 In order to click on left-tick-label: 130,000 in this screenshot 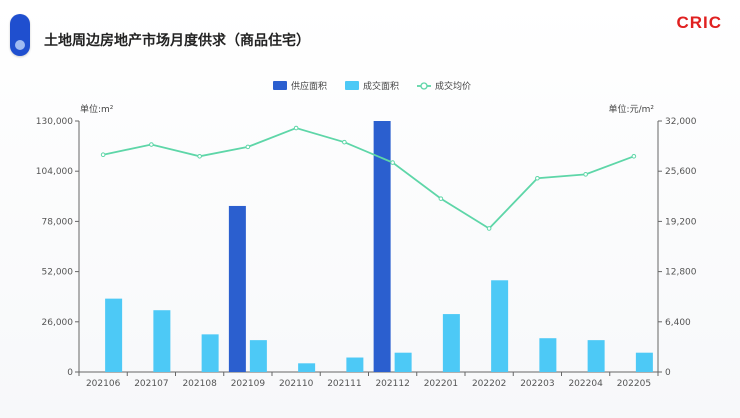, I will do `click(54, 122)`.